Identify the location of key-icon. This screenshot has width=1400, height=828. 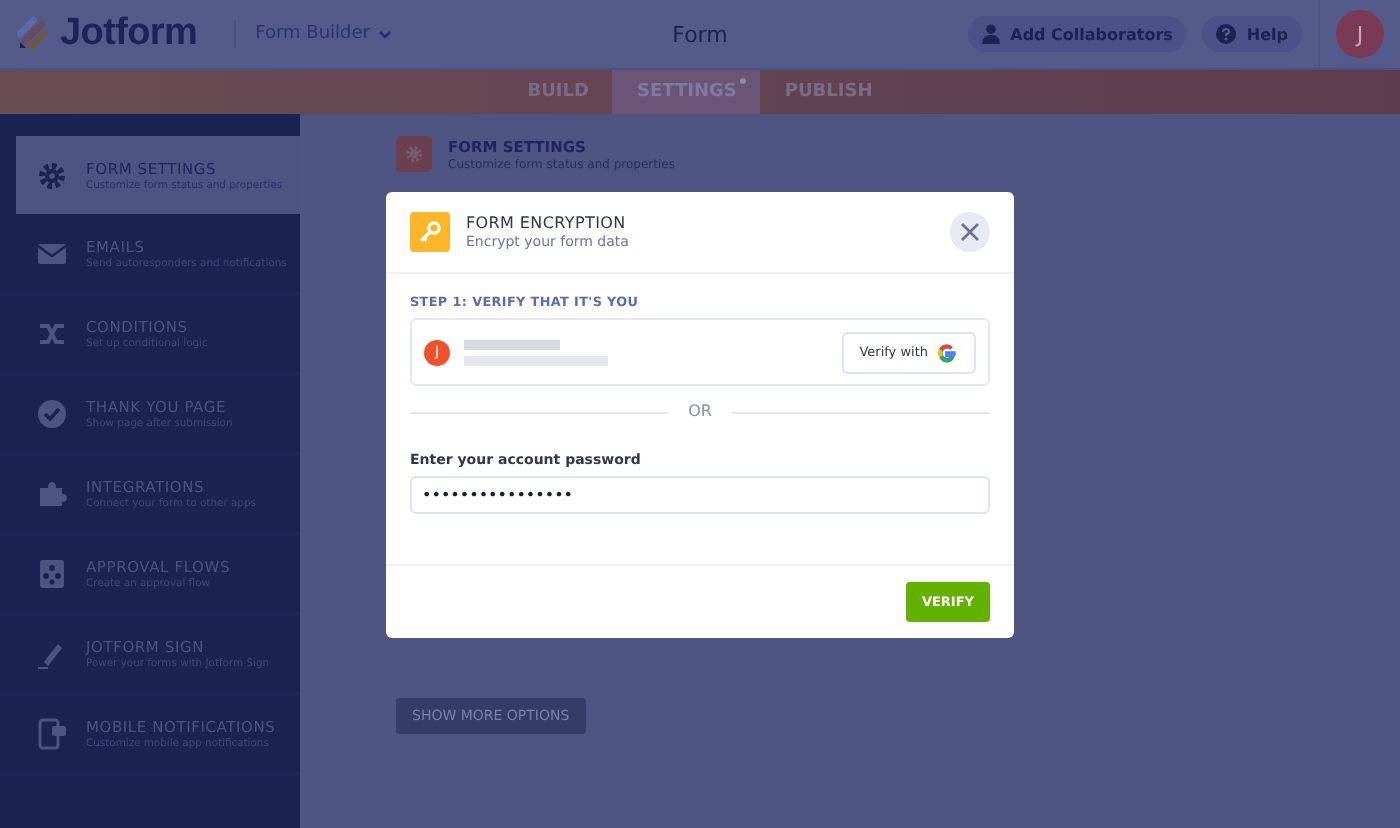
(430, 232).